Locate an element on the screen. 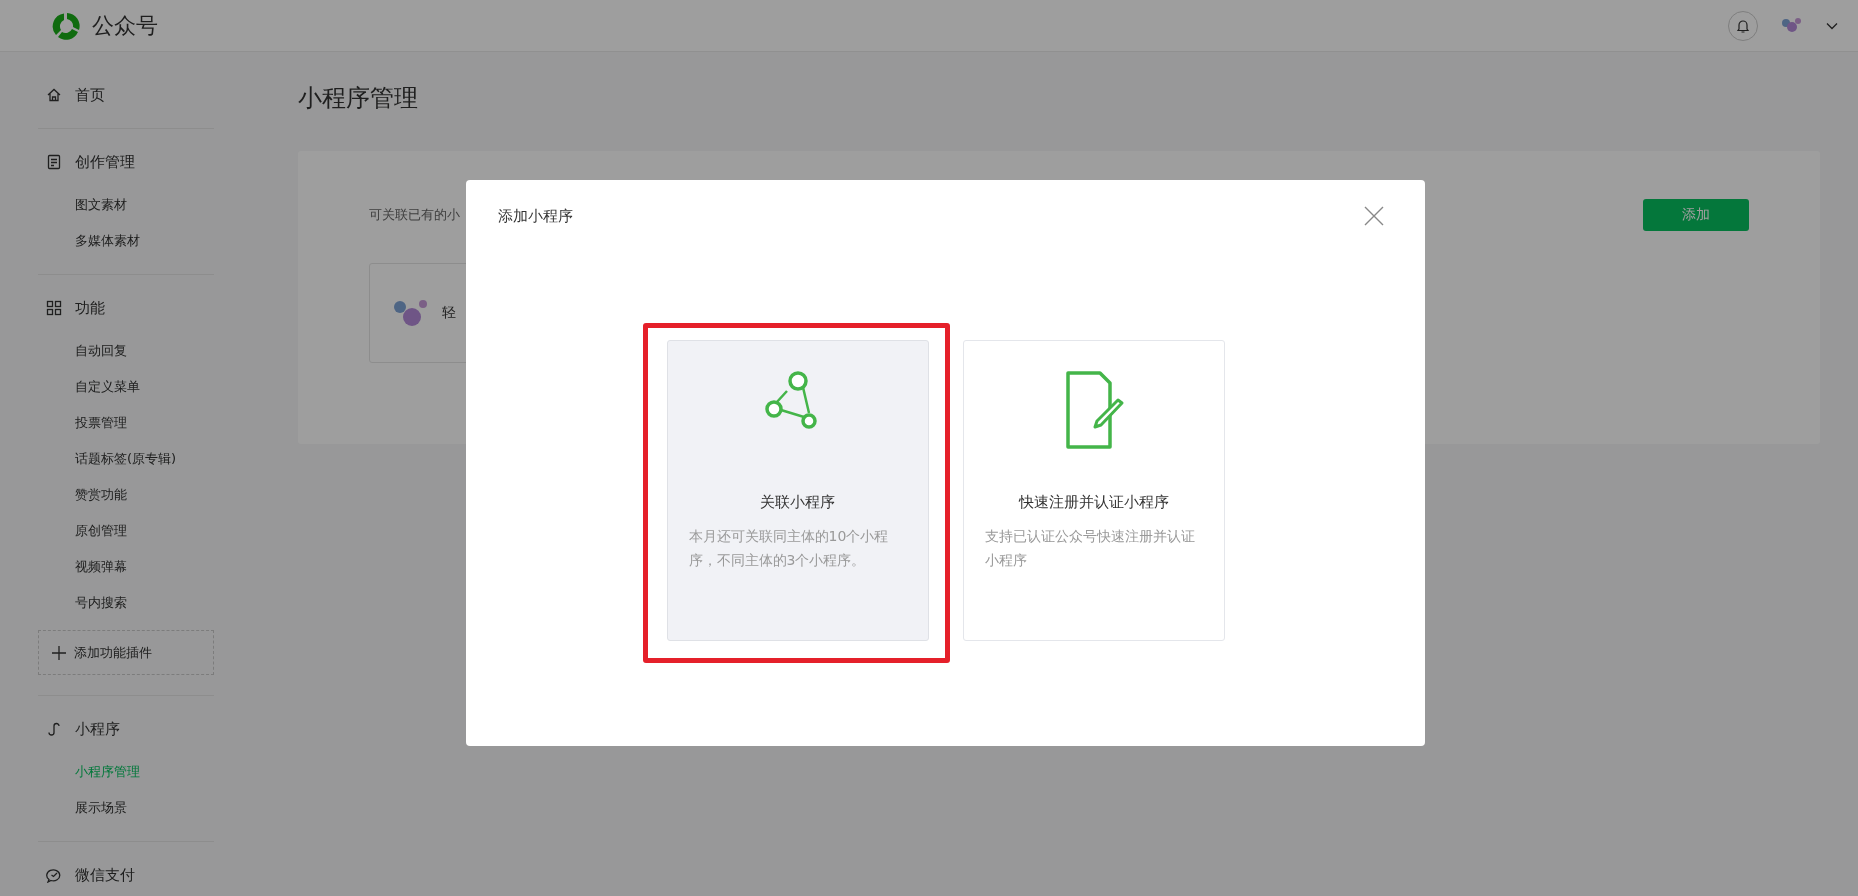 The height and width of the screenshot is (896, 1858). option-title: 快速注册并认证小程序 is located at coordinates (1093, 502).